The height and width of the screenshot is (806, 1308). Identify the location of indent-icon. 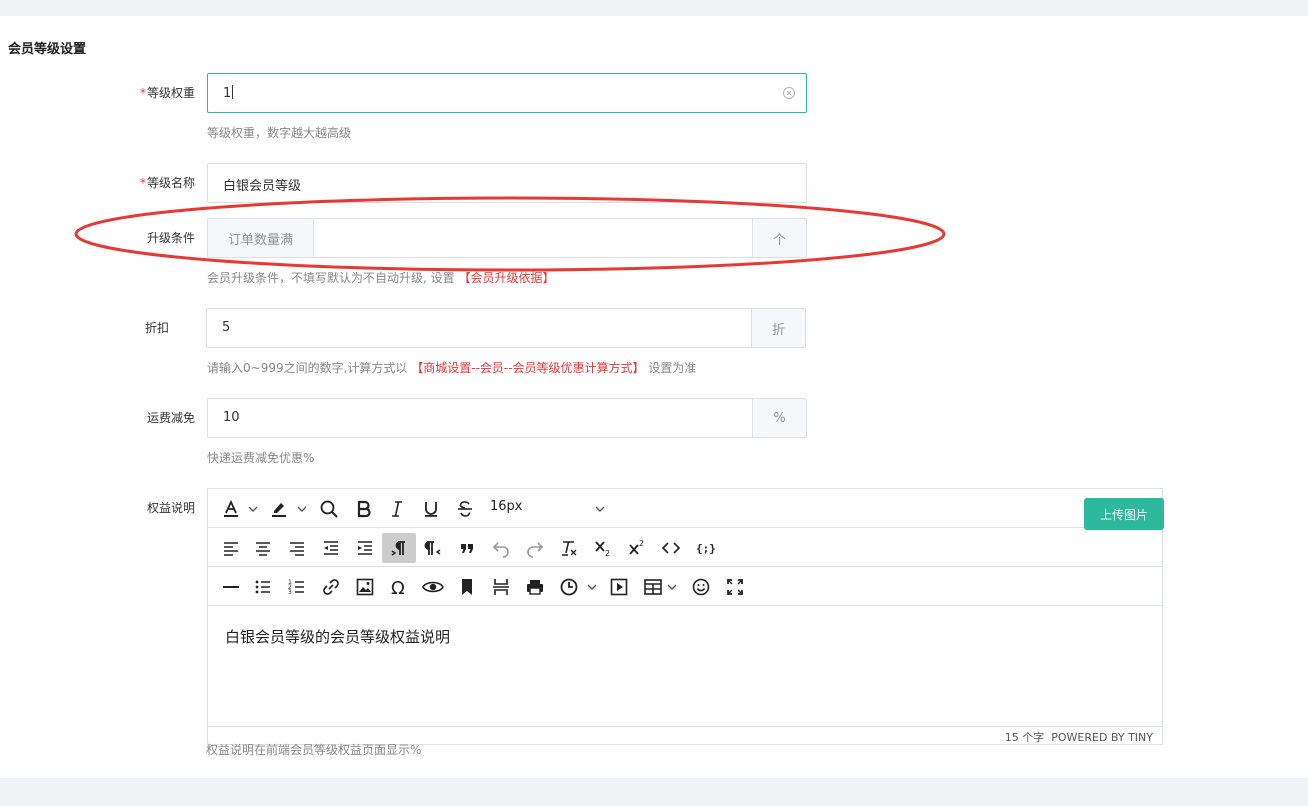
(365, 548).